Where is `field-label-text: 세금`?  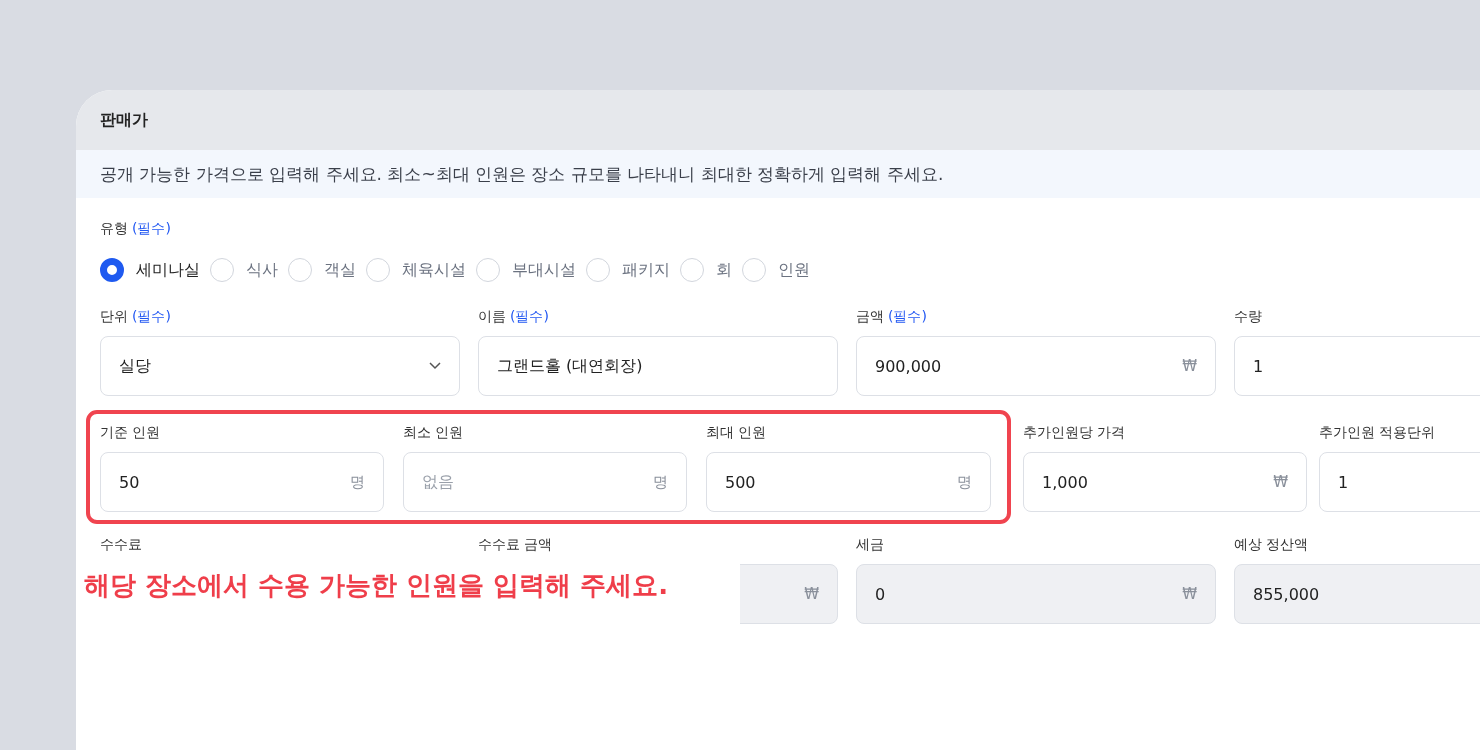 field-label-text: 세금 is located at coordinates (870, 545).